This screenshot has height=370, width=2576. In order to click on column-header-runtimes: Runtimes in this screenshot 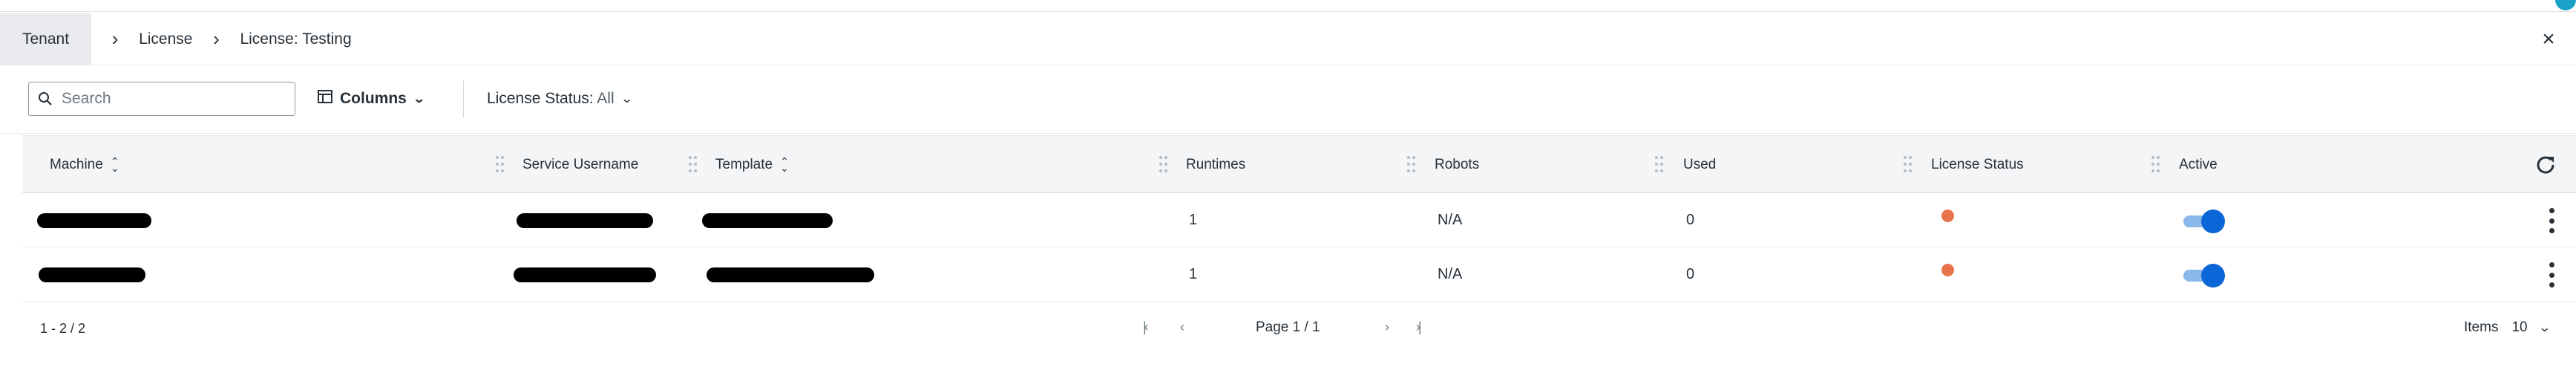, I will do `click(1215, 165)`.